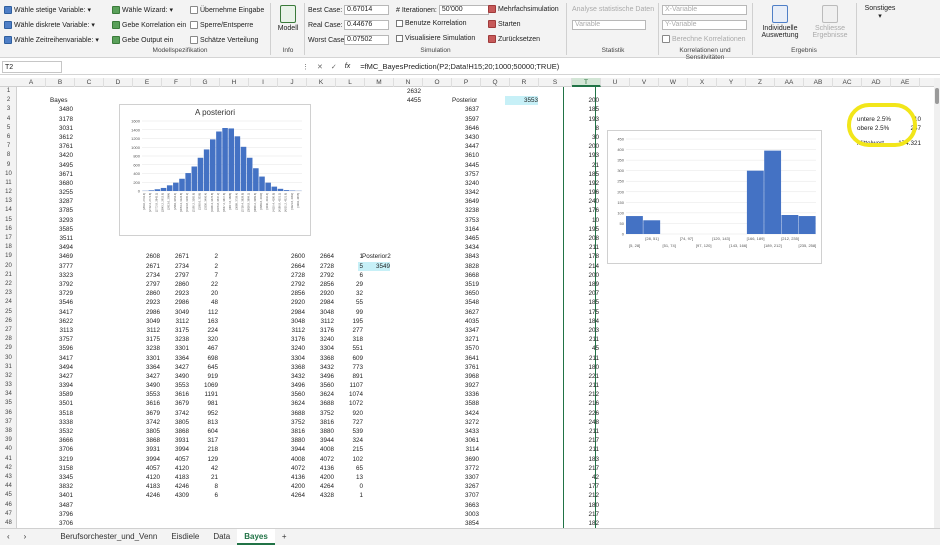  What do you see at coordinates (59, 413) in the screenshot?
I see `cell: 3518` at bounding box center [59, 413].